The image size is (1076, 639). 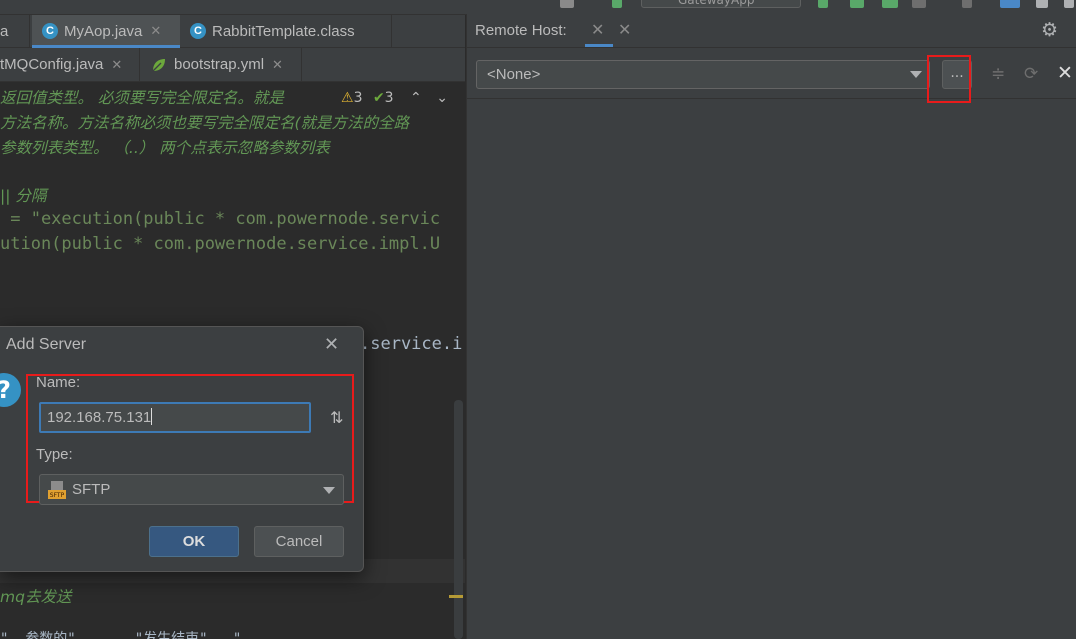 What do you see at coordinates (191, 489) in the screenshot?
I see `server-type-select: SFTP SFTP` at bounding box center [191, 489].